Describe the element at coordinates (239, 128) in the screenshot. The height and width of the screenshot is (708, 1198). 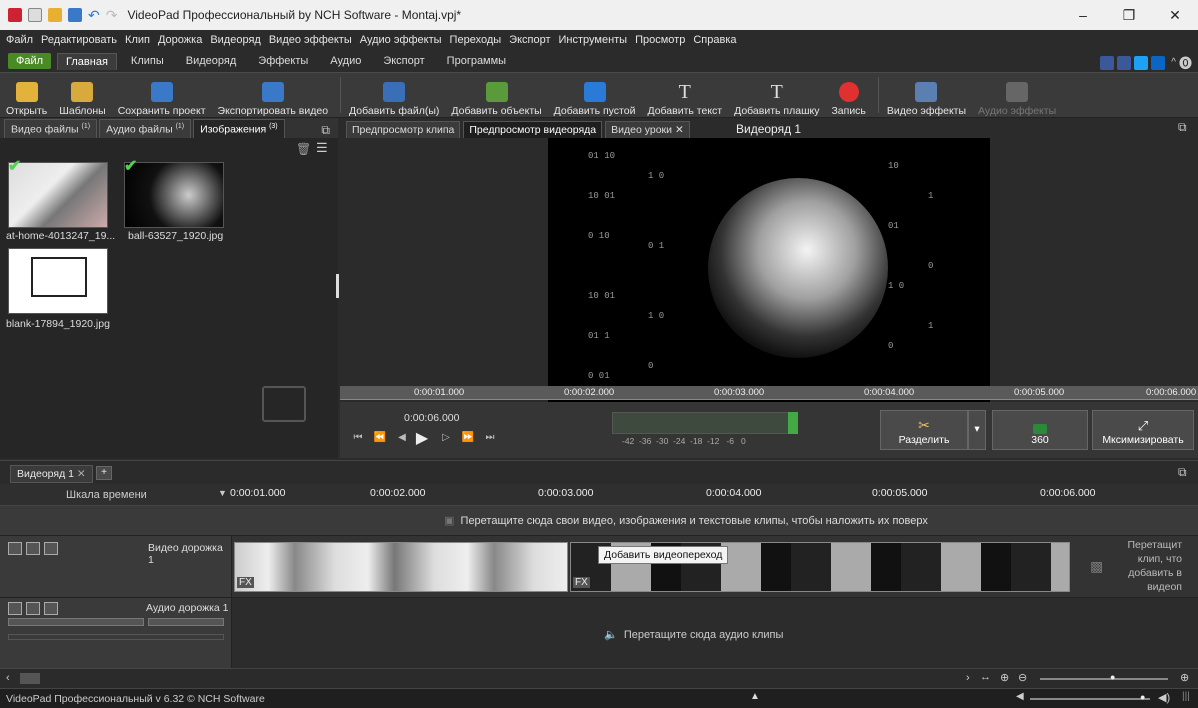
I see `tab-images: Изображения (3)` at that location.